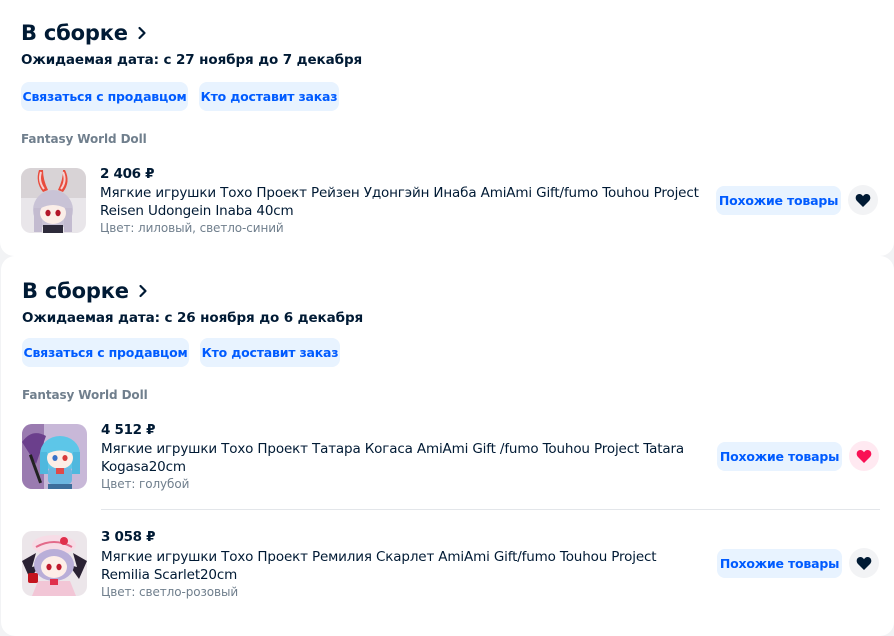 The width and height of the screenshot is (894, 636). I want to click on product-price: 2 406 ₽, so click(127, 174).